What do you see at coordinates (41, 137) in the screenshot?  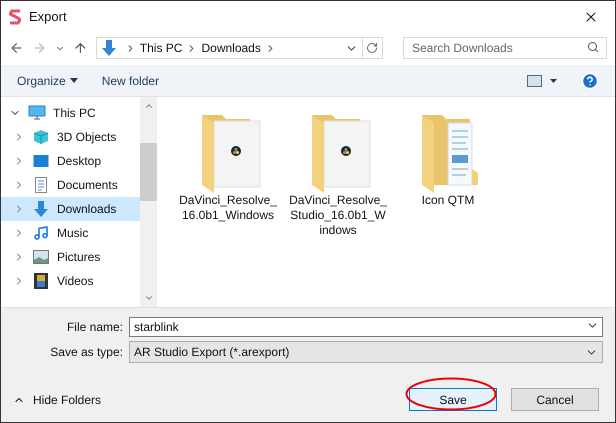 I see `cube-icon` at bounding box center [41, 137].